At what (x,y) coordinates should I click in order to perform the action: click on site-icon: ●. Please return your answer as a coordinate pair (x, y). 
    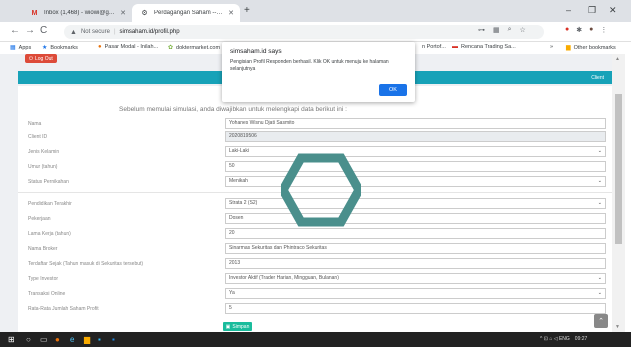
    Looking at the image, I should click on (100, 47).